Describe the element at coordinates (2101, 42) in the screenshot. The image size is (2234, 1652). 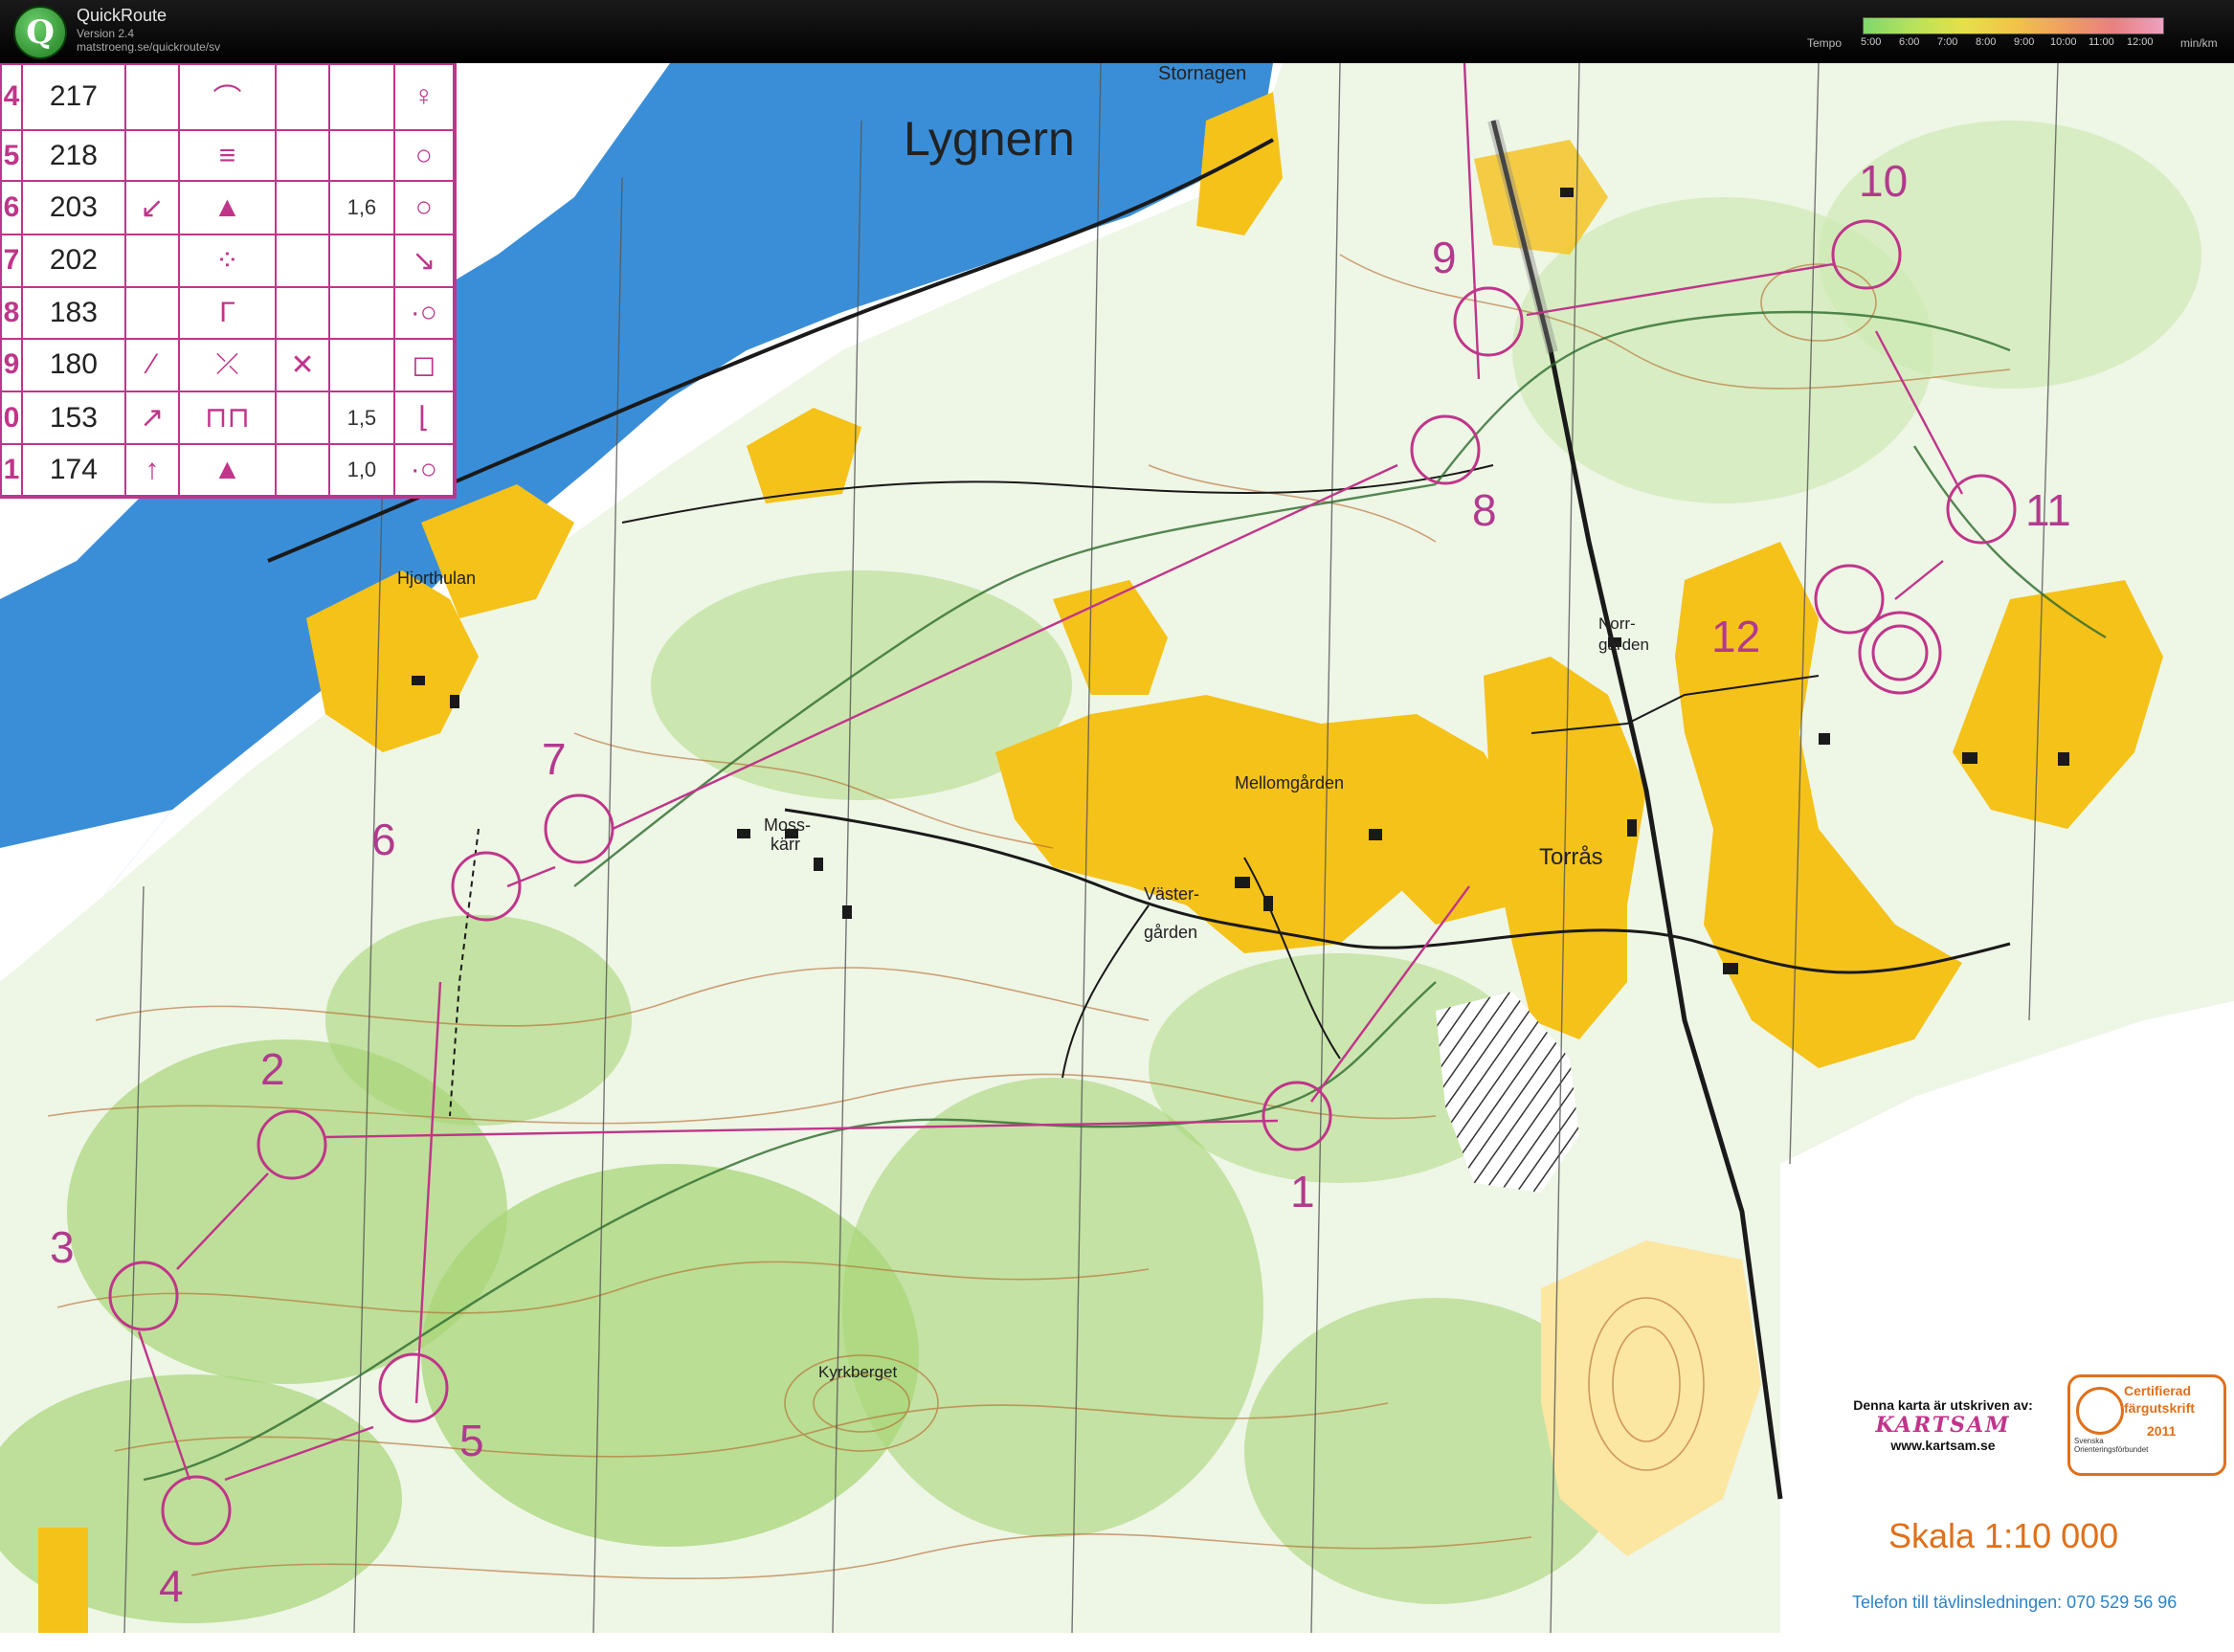
I see `tempo-tick: 11:00` at that location.